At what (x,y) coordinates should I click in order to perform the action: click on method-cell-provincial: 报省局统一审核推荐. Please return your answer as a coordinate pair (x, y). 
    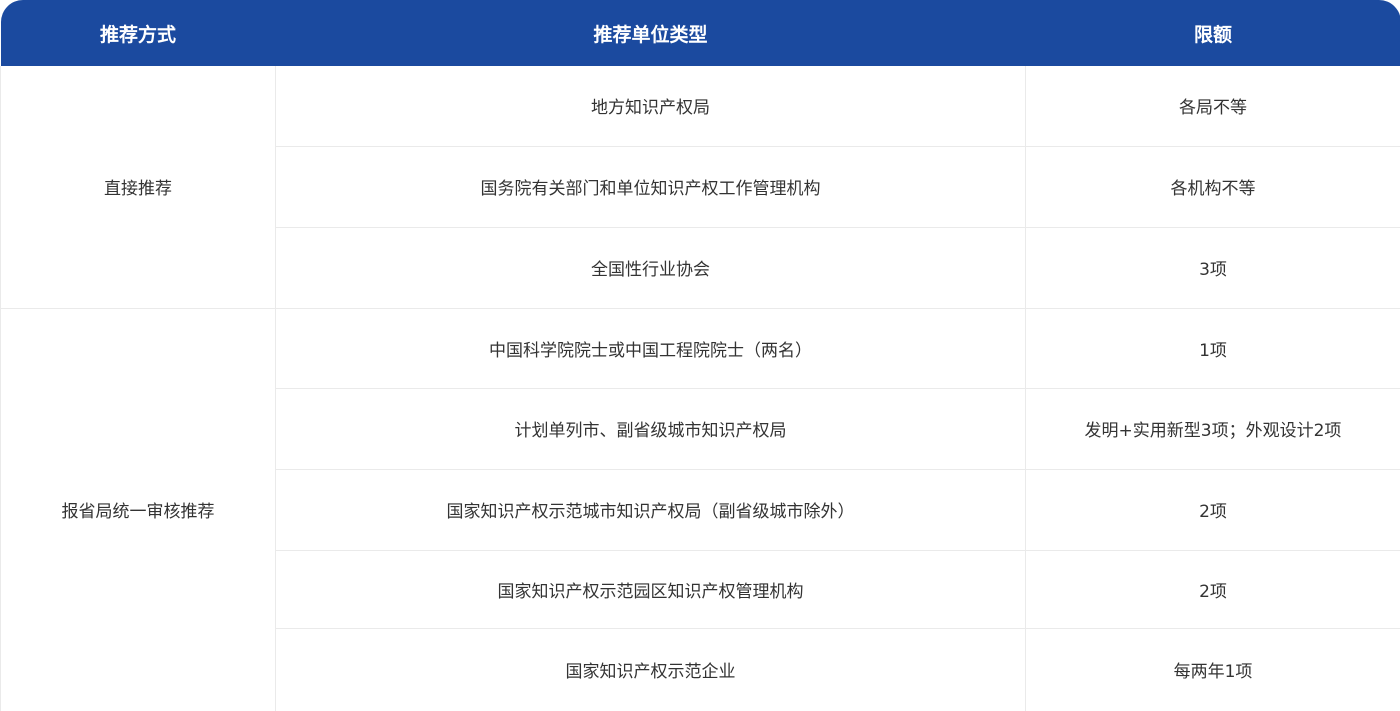
    Looking at the image, I should click on (138, 509).